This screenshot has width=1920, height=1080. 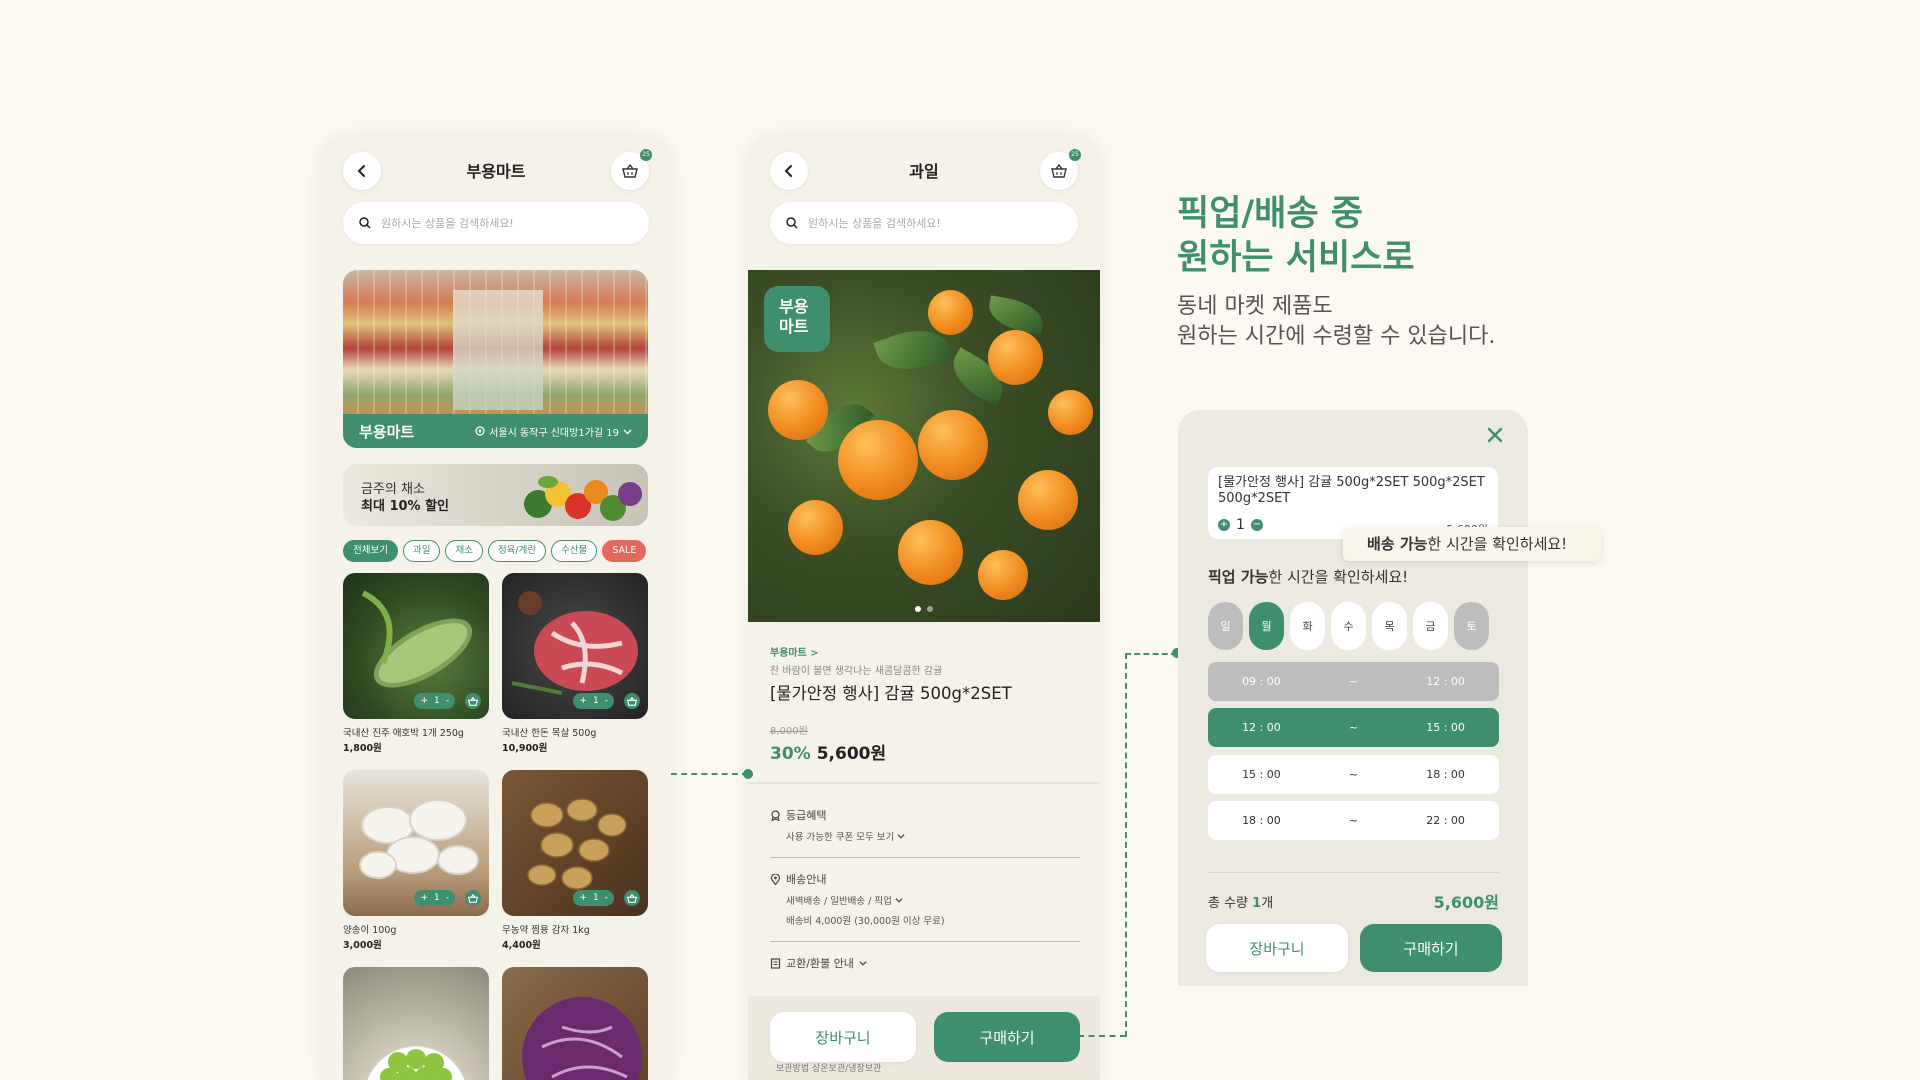 What do you see at coordinates (1471, 626) in the screenshot?
I see `day-saturday: 토` at bounding box center [1471, 626].